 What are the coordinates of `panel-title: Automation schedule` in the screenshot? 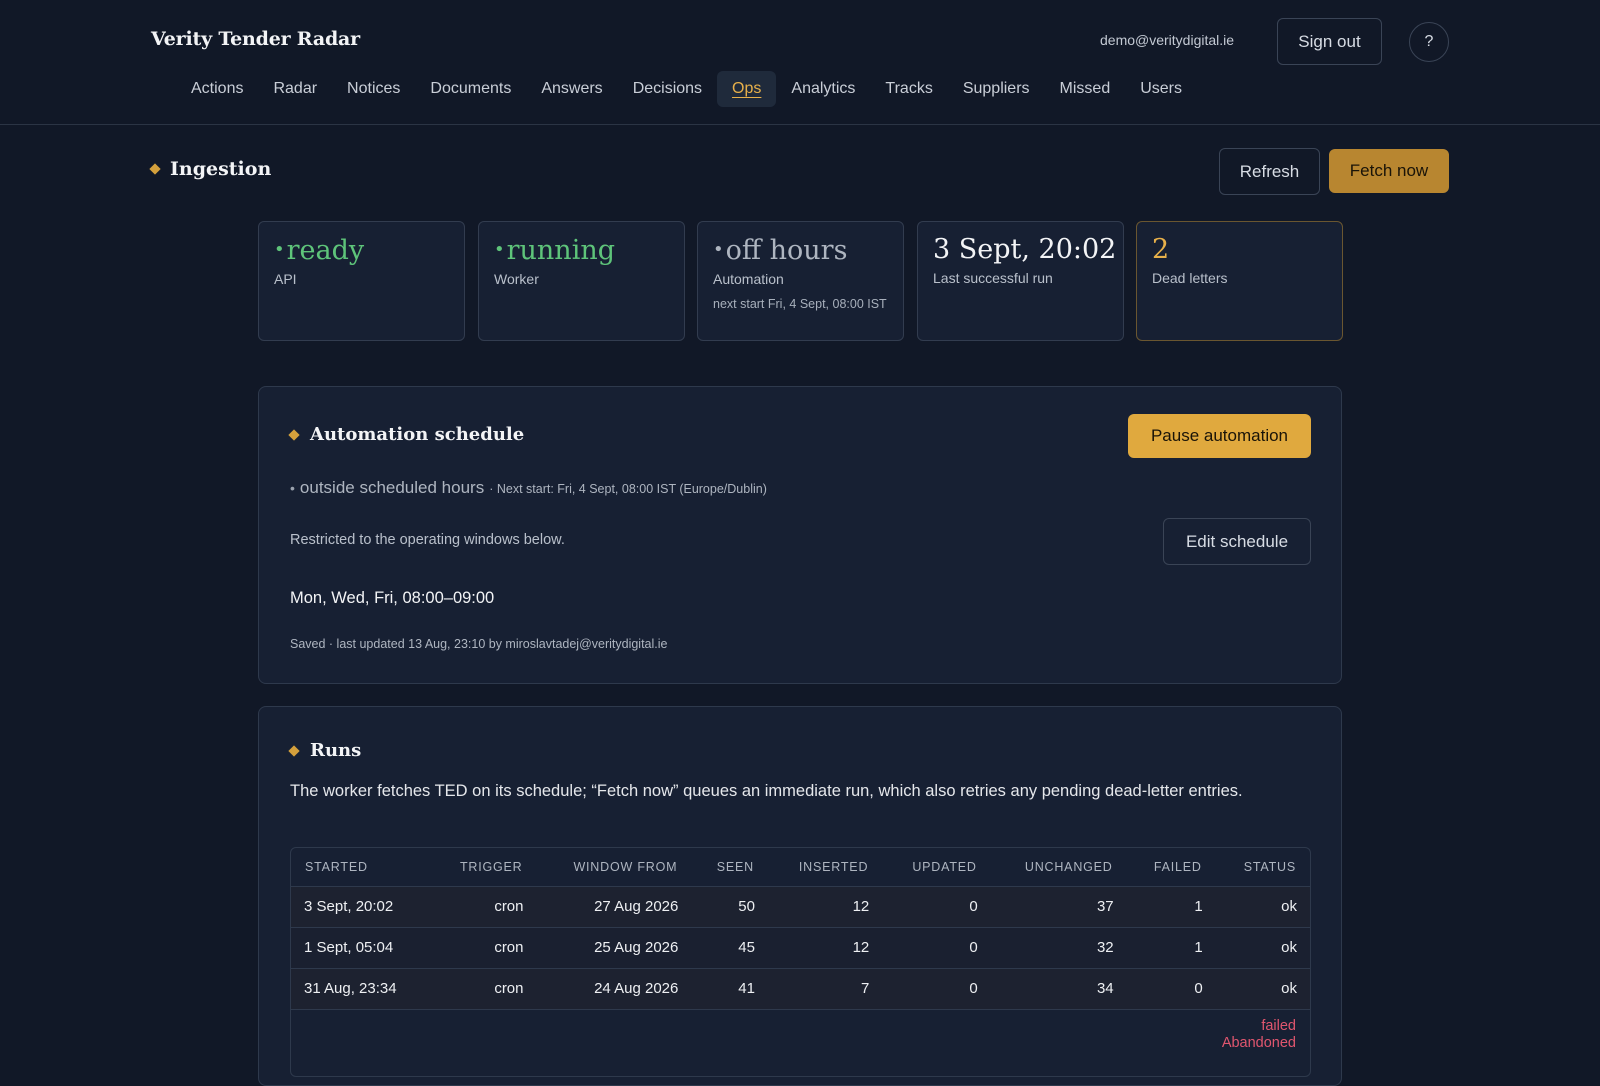 It's located at (406, 434).